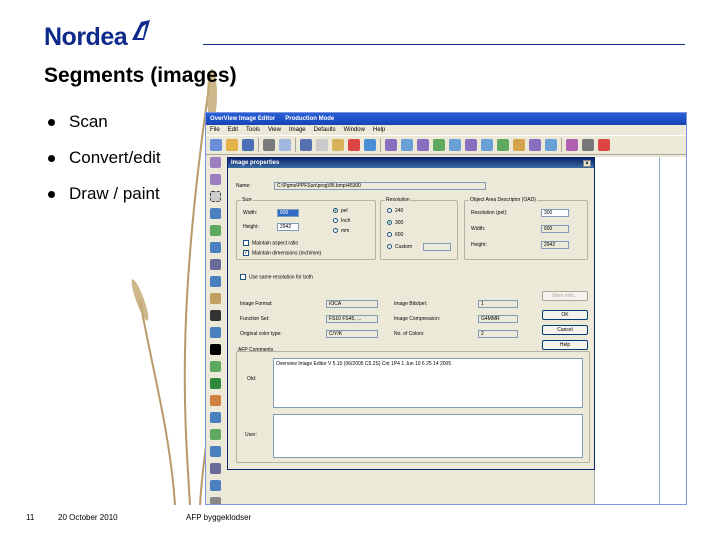 Image resolution: width=720 pixels, height=540 pixels. Describe the element at coordinates (261, 334) in the screenshot. I see `original-color-label: Original color type:` at that location.